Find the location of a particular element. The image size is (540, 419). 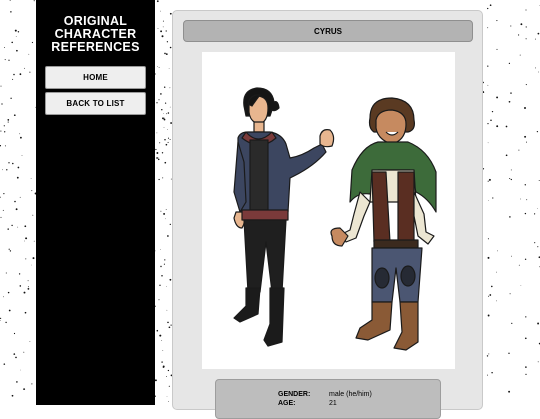

back-to-list-button: BACK TO LIST is located at coordinates (95, 103).